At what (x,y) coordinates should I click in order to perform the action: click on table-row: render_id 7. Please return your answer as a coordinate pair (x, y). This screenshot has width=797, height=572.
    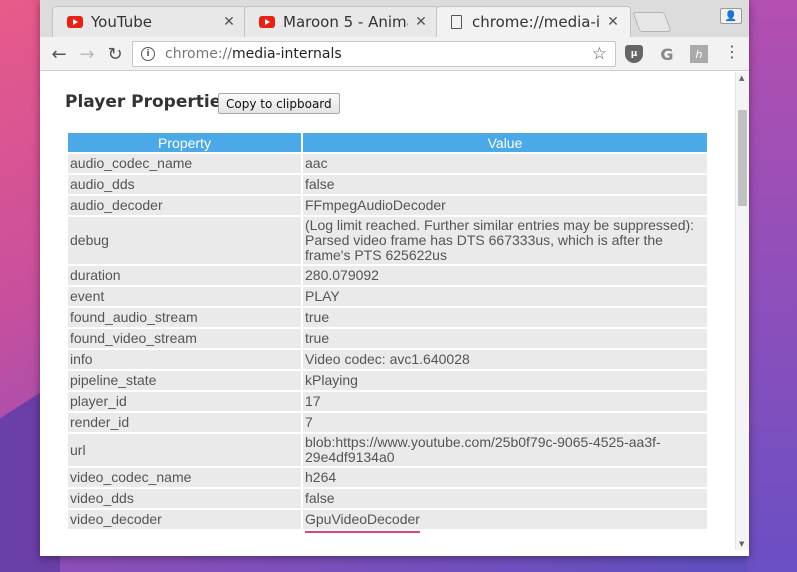
    Looking at the image, I should click on (387, 422).